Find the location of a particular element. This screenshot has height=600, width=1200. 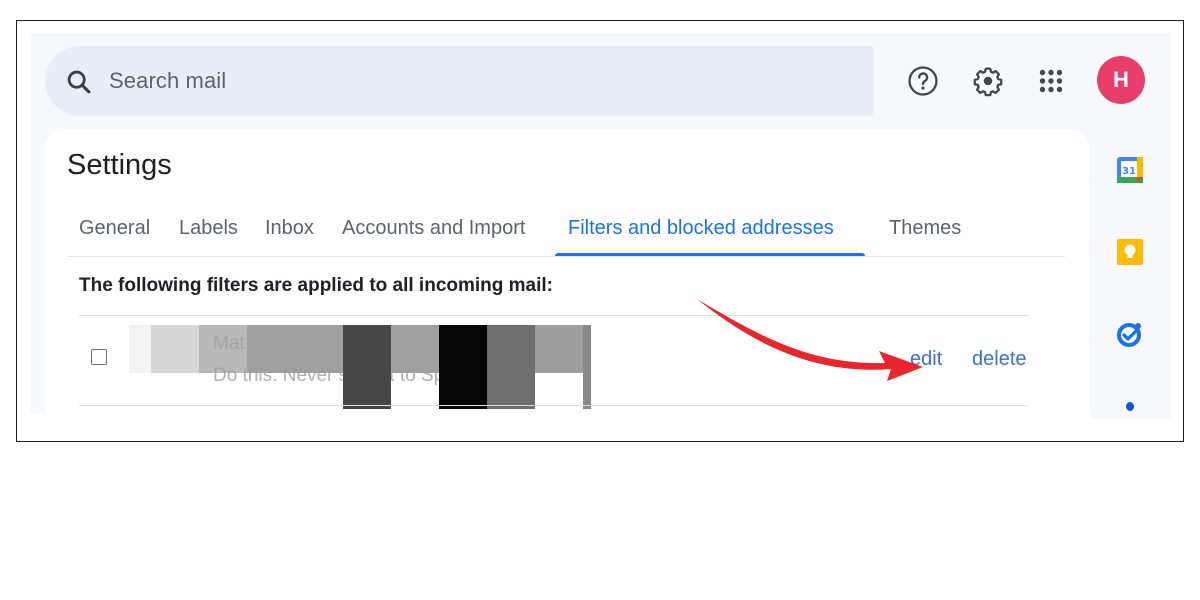

tasks-icon is located at coordinates (1130, 334).